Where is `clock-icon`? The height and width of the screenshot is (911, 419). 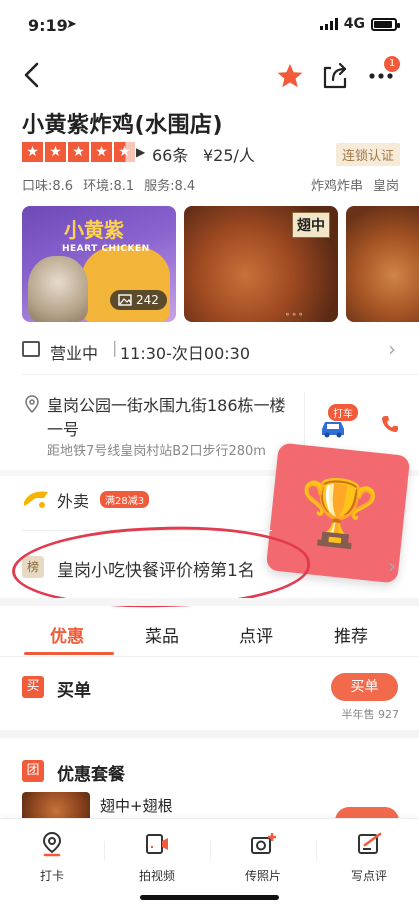 clock-icon is located at coordinates (31, 349).